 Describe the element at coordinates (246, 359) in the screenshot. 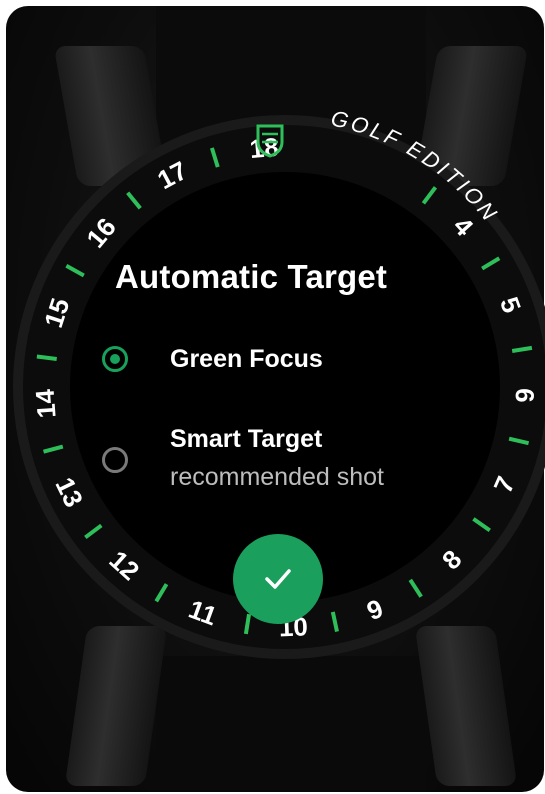

I see `option-label: Green Focus` at that location.